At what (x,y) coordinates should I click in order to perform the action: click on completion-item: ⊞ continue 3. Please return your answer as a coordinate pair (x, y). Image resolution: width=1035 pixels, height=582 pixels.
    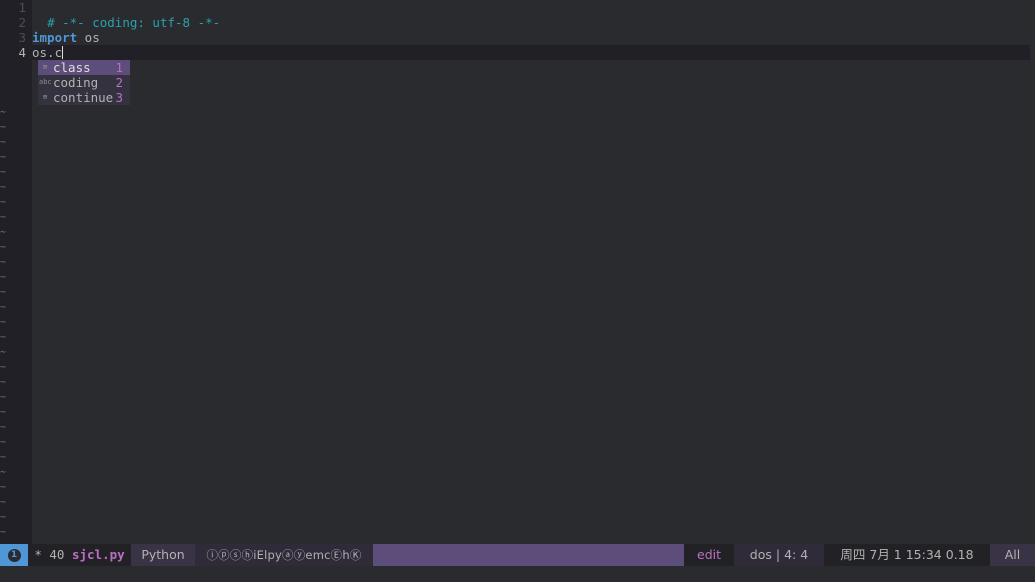
    Looking at the image, I should click on (84, 97).